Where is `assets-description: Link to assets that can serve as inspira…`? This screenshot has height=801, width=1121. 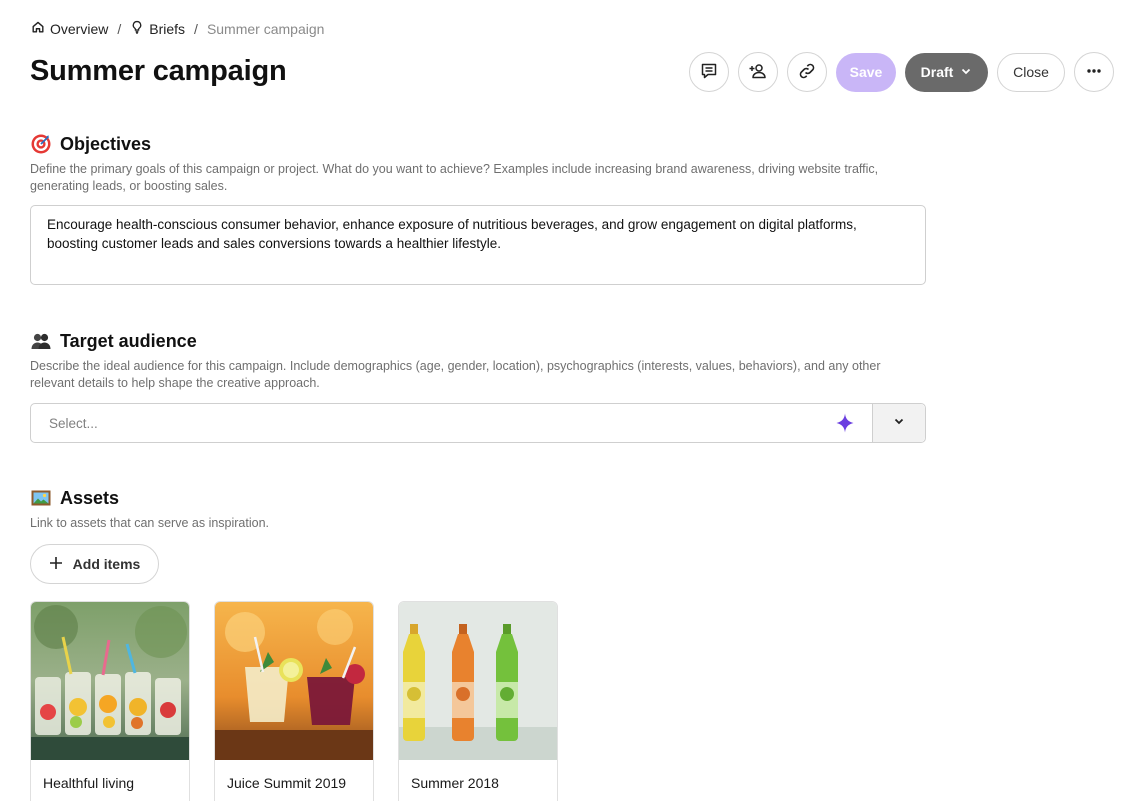 assets-description: Link to assets that can serve as inspira… is located at coordinates (150, 523).